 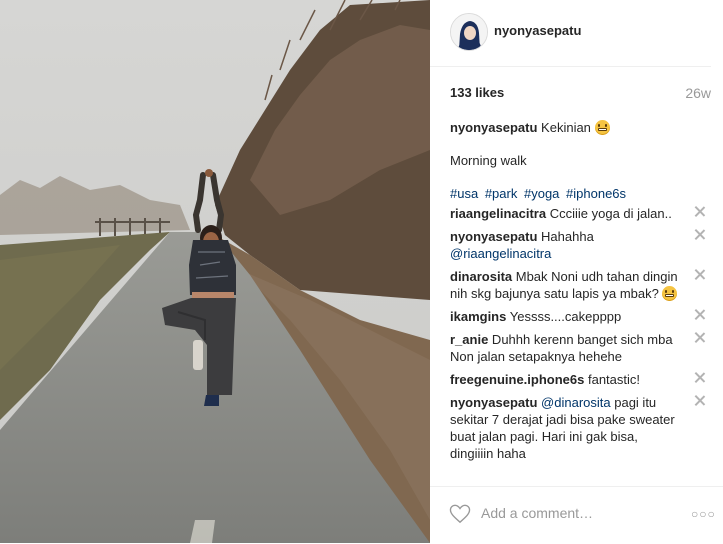 What do you see at coordinates (460, 514) in the screenshot?
I see `heart-icon` at bounding box center [460, 514].